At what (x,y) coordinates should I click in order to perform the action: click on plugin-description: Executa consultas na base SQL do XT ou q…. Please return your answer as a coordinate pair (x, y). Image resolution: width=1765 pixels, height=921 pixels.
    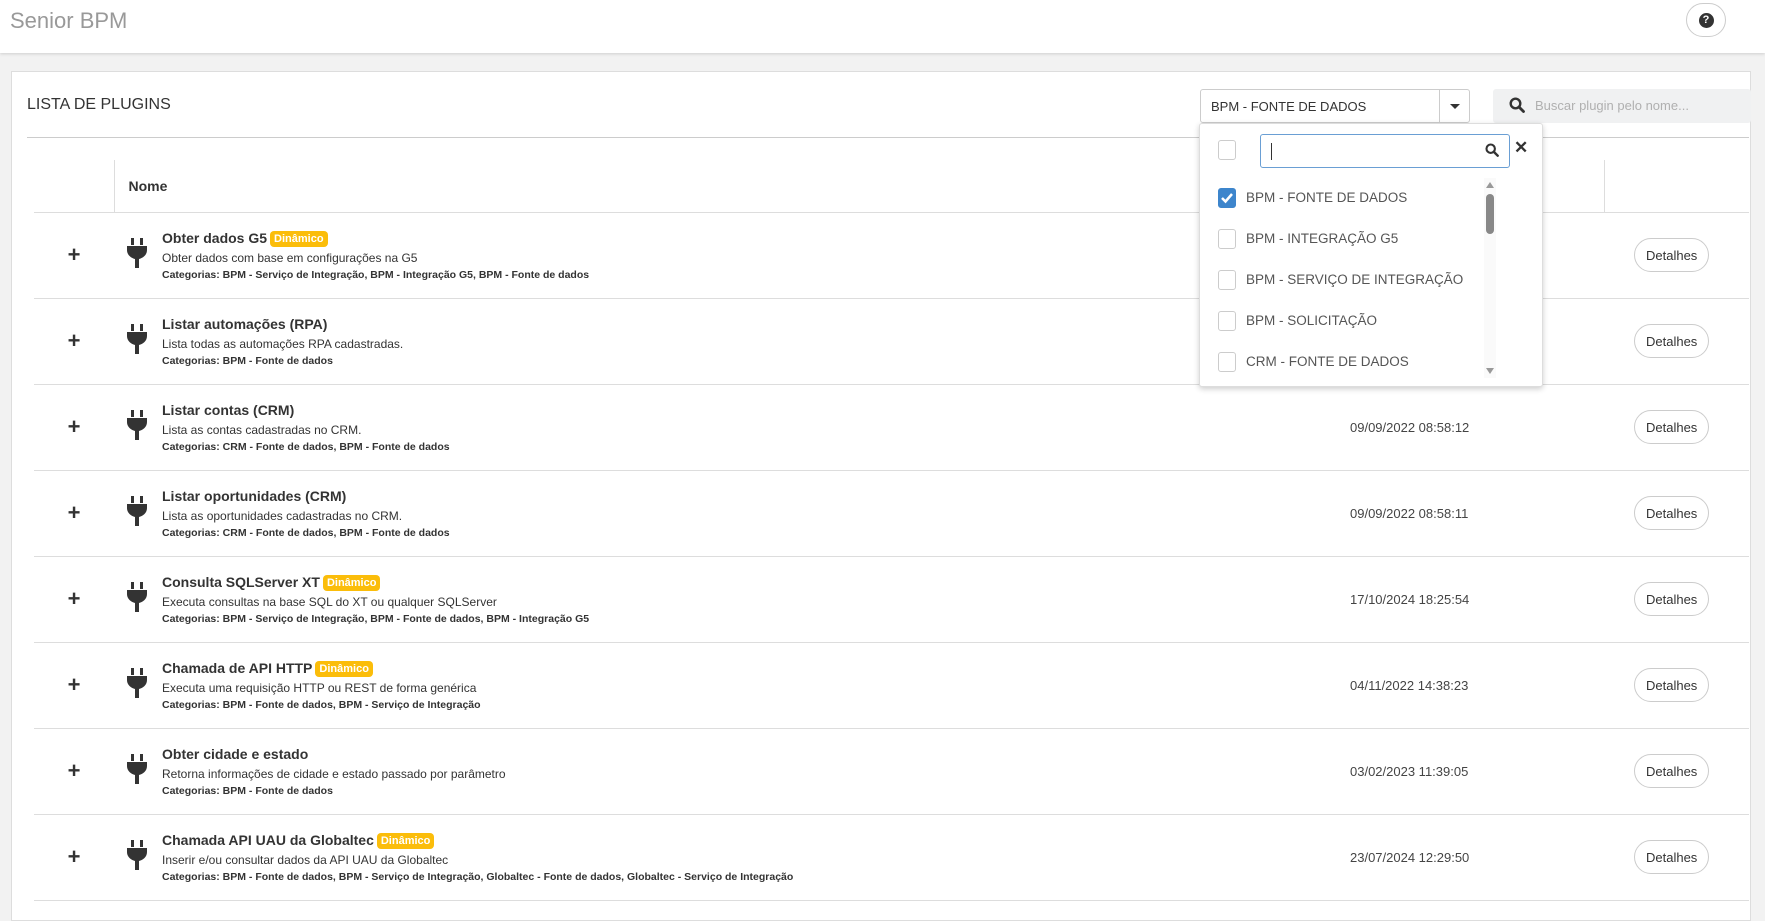
    Looking at the image, I should click on (329, 601).